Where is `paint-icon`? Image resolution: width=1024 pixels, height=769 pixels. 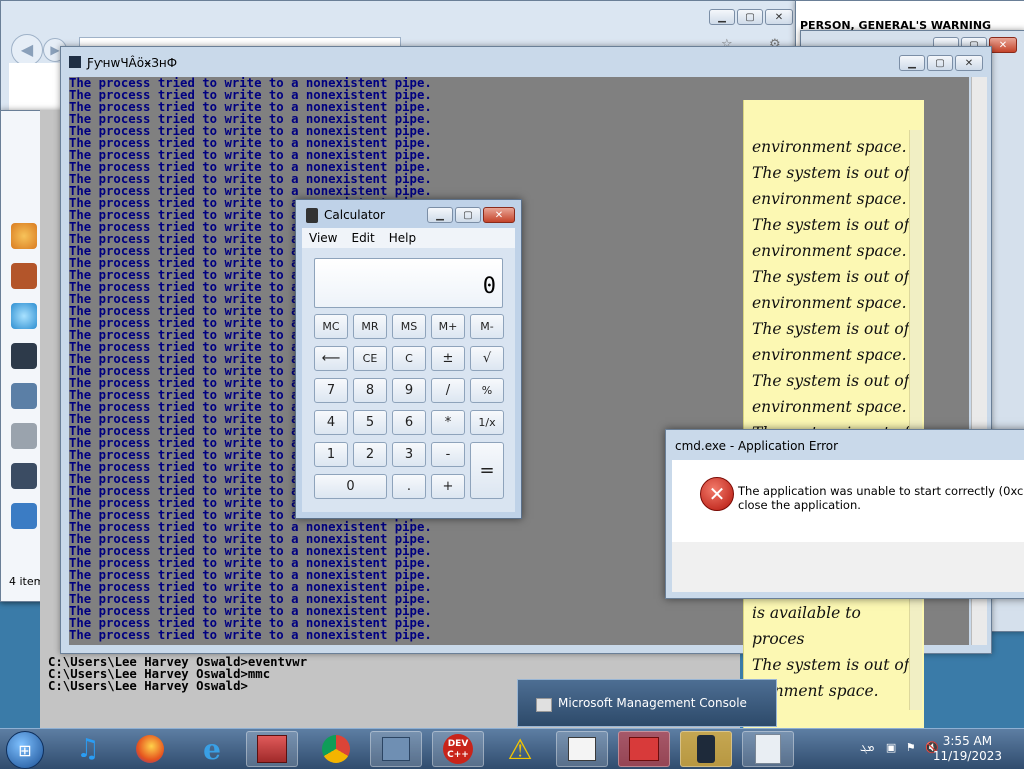 paint-icon is located at coordinates (24, 236).